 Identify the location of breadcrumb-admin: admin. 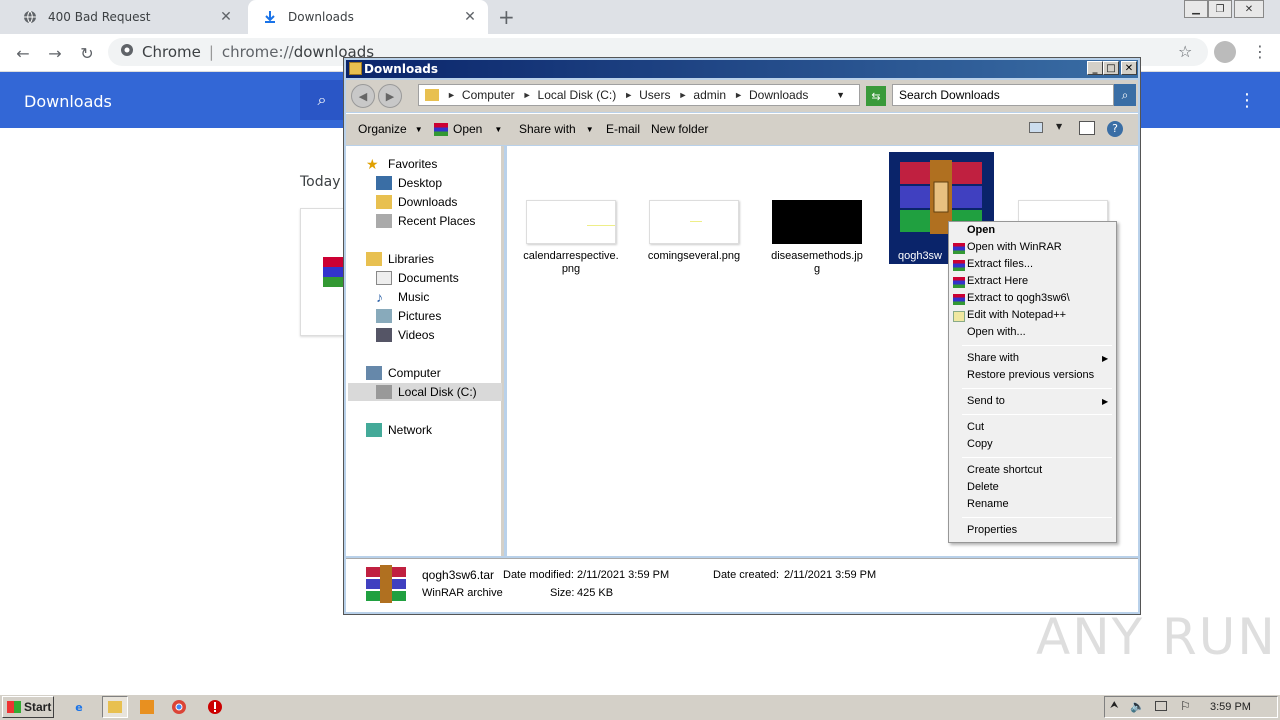
(709, 95).